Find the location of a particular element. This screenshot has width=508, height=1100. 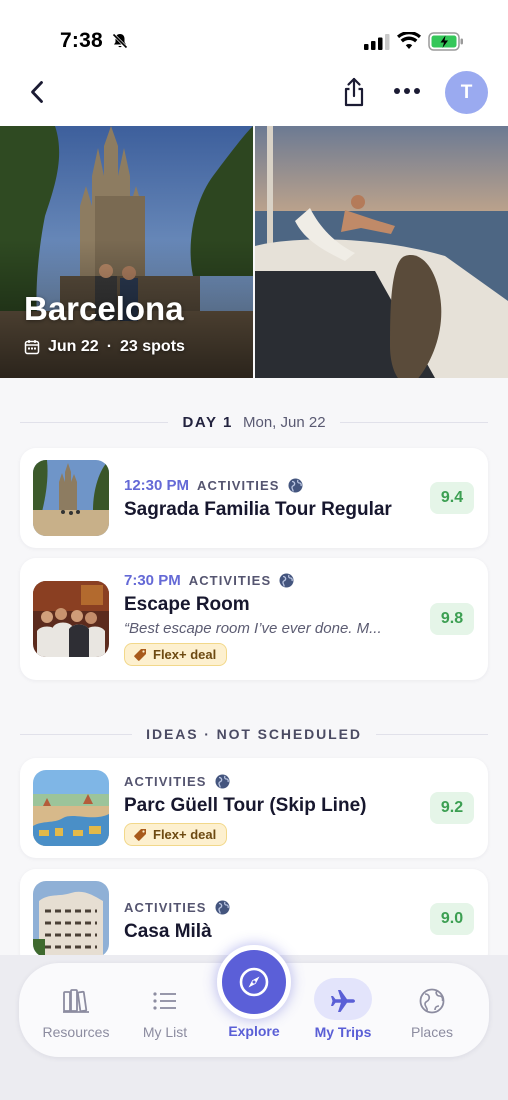

trip-spot-count: 23 spots is located at coordinates (152, 346).